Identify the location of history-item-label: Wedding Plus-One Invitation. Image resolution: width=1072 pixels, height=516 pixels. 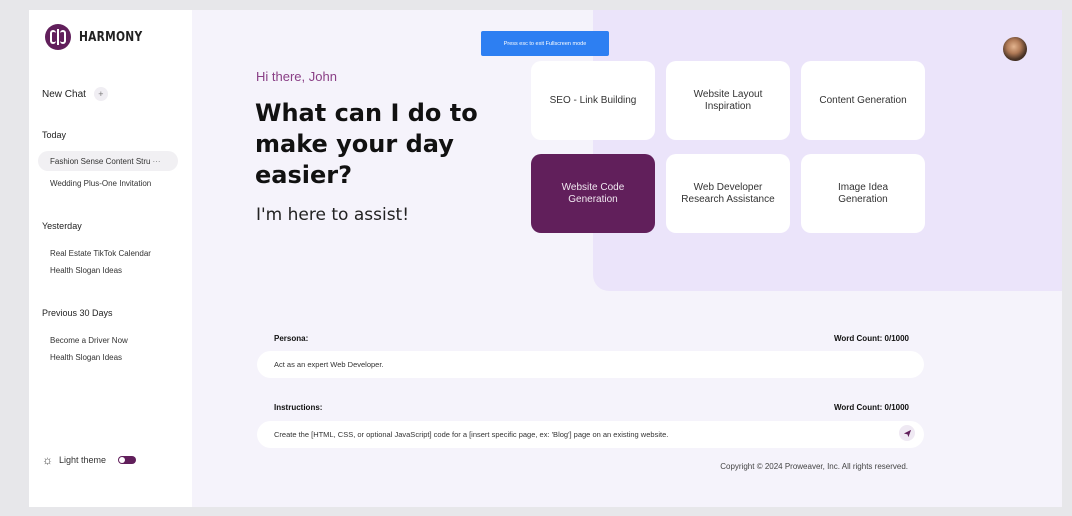
(101, 183).